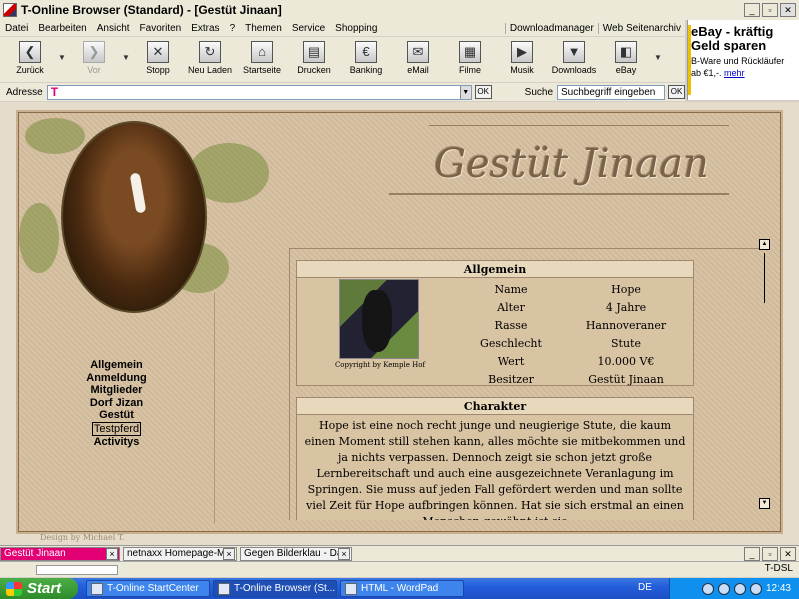  What do you see at coordinates (259, 92) in the screenshot?
I see `address-input: T ▼` at bounding box center [259, 92].